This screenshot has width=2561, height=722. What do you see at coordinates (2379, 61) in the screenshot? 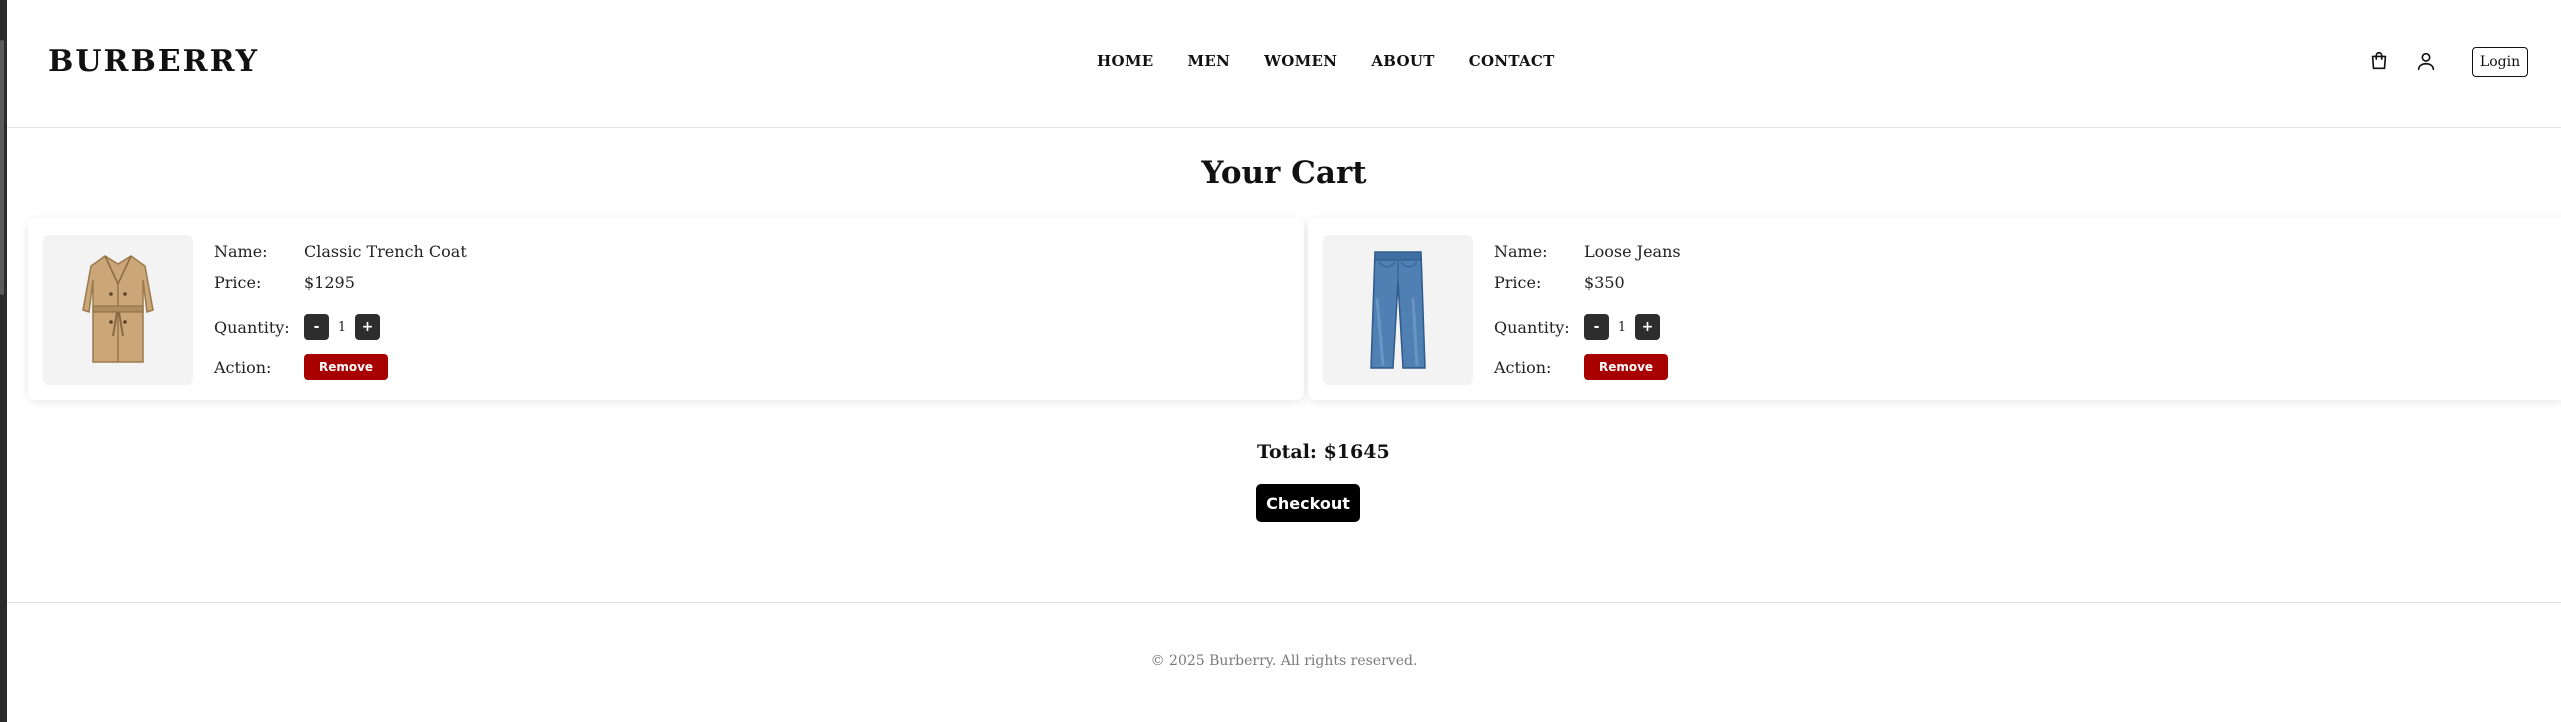
I see `cart-icon` at bounding box center [2379, 61].